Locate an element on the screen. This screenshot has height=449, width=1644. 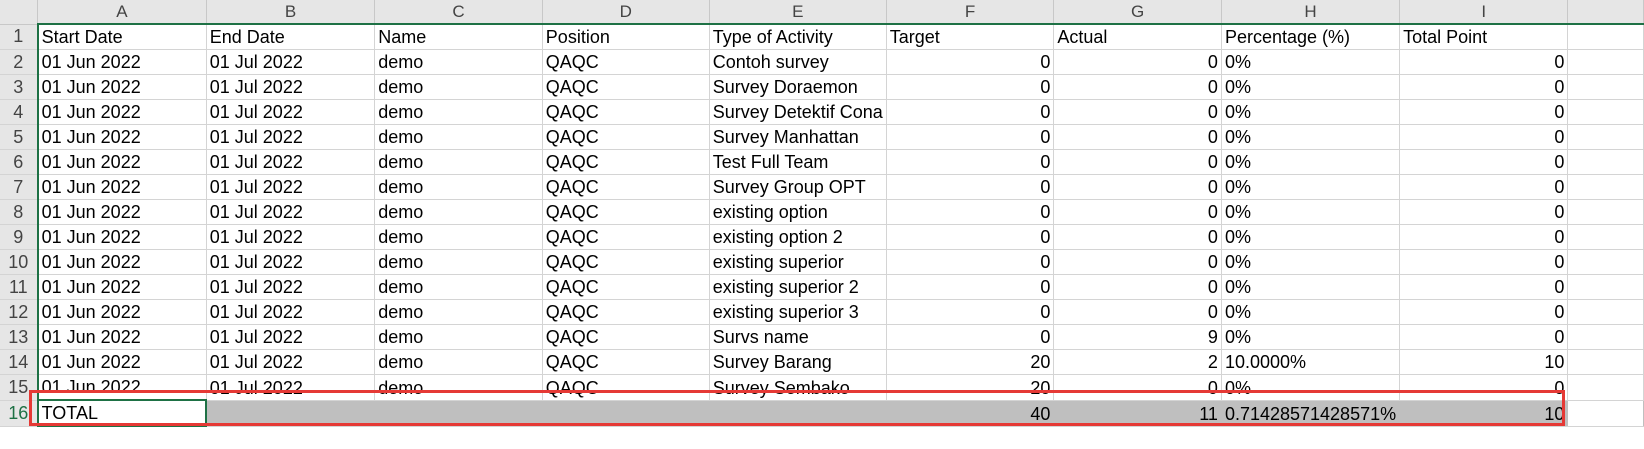
cell-activity: existing superior 2 is located at coordinates (798, 287).